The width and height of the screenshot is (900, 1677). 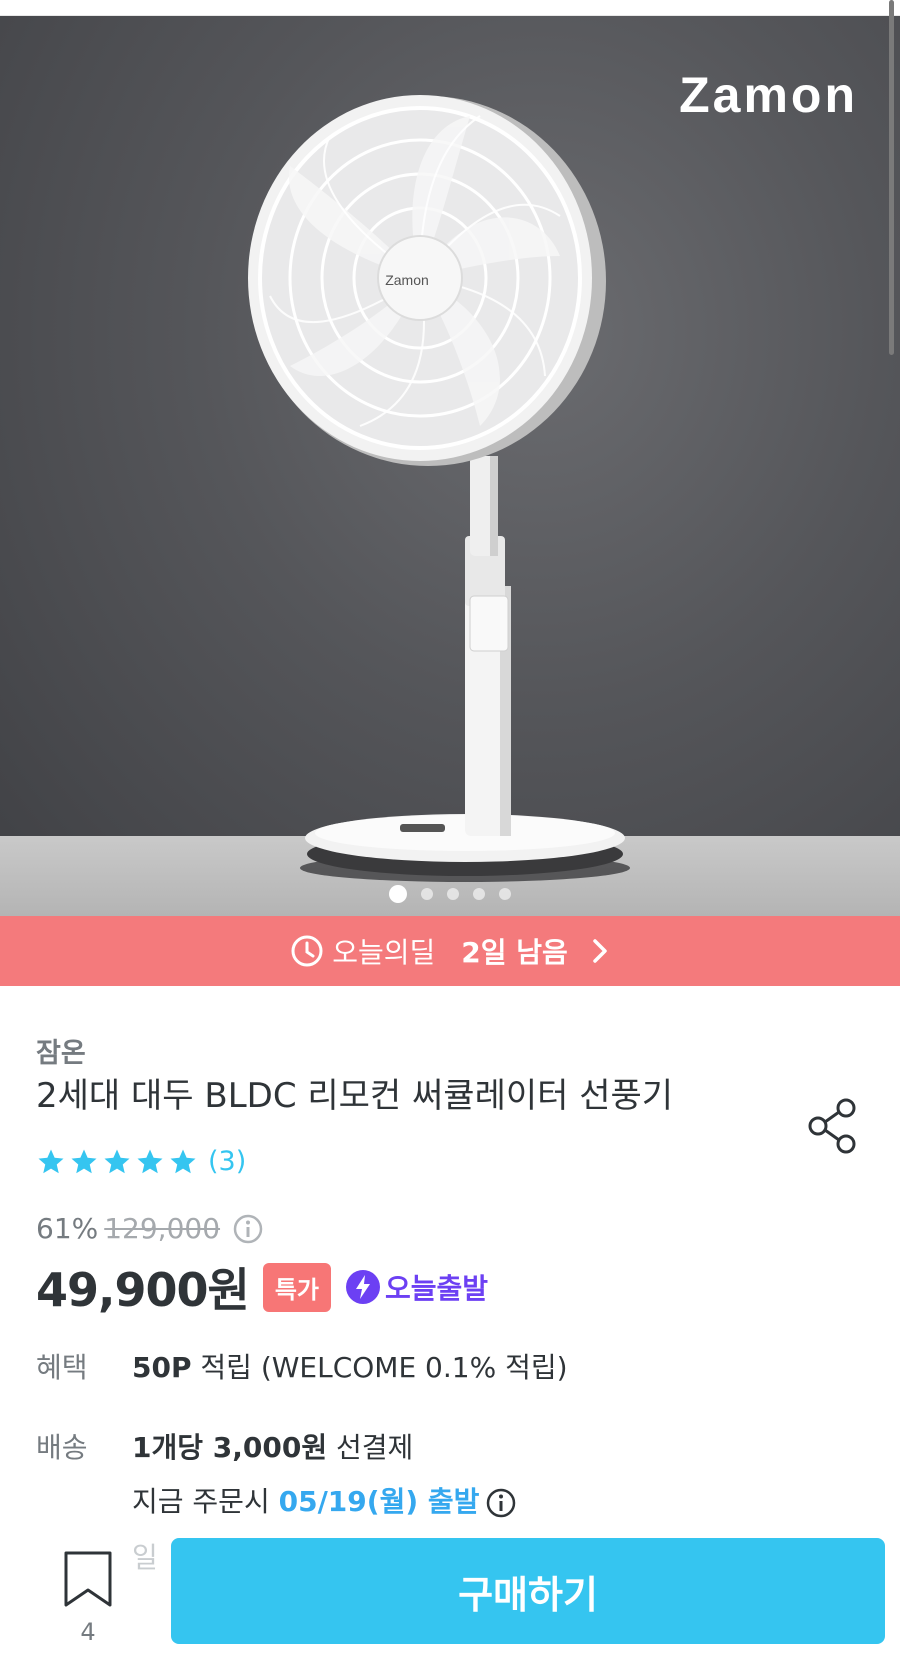 What do you see at coordinates (528, 1591) in the screenshot?
I see `buy-button: 구매하기` at bounding box center [528, 1591].